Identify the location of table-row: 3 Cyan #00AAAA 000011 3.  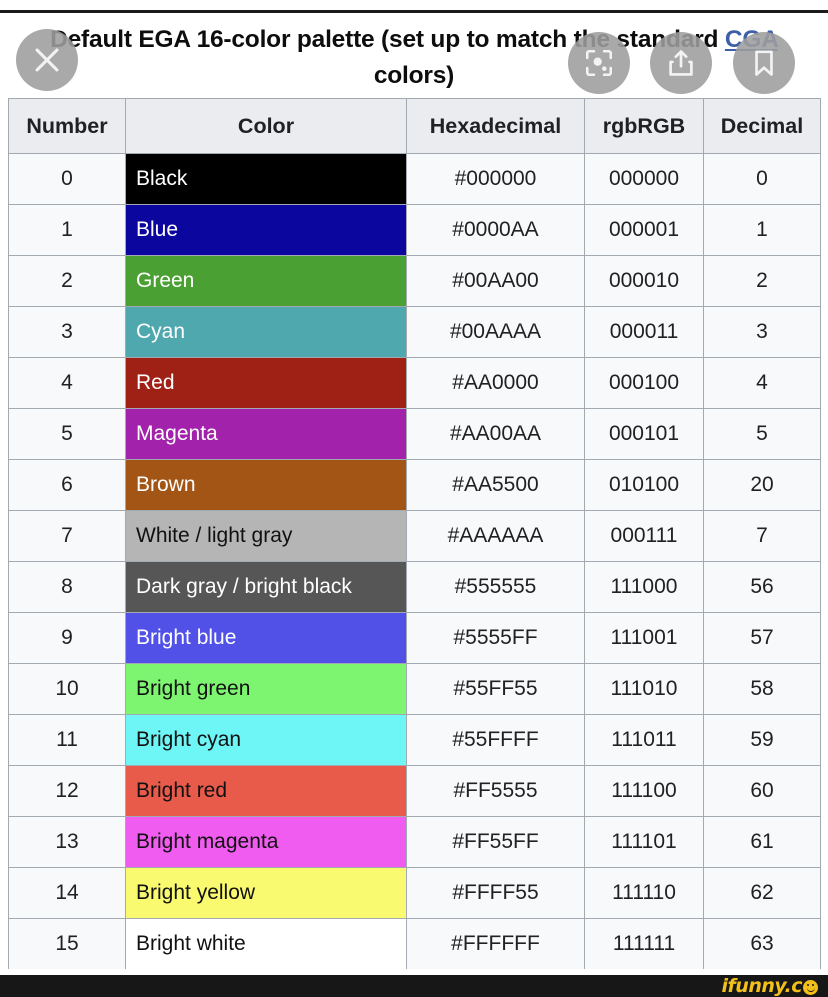
(414, 332).